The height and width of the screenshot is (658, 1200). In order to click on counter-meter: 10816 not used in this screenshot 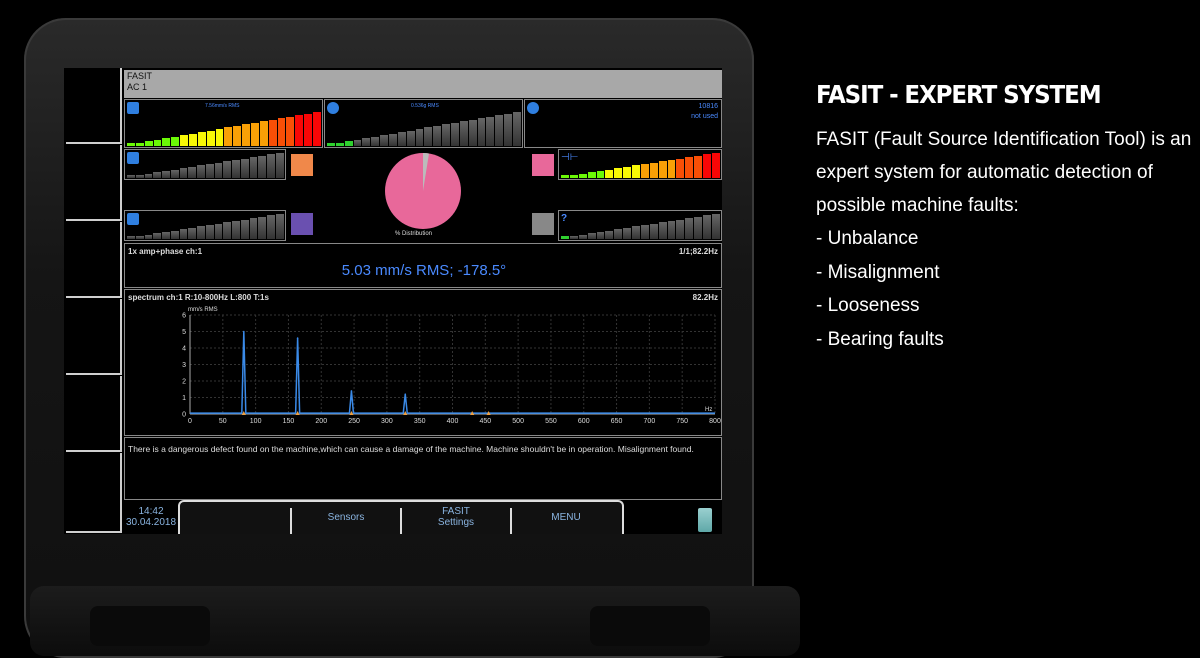, I will do `click(623, 123)`.